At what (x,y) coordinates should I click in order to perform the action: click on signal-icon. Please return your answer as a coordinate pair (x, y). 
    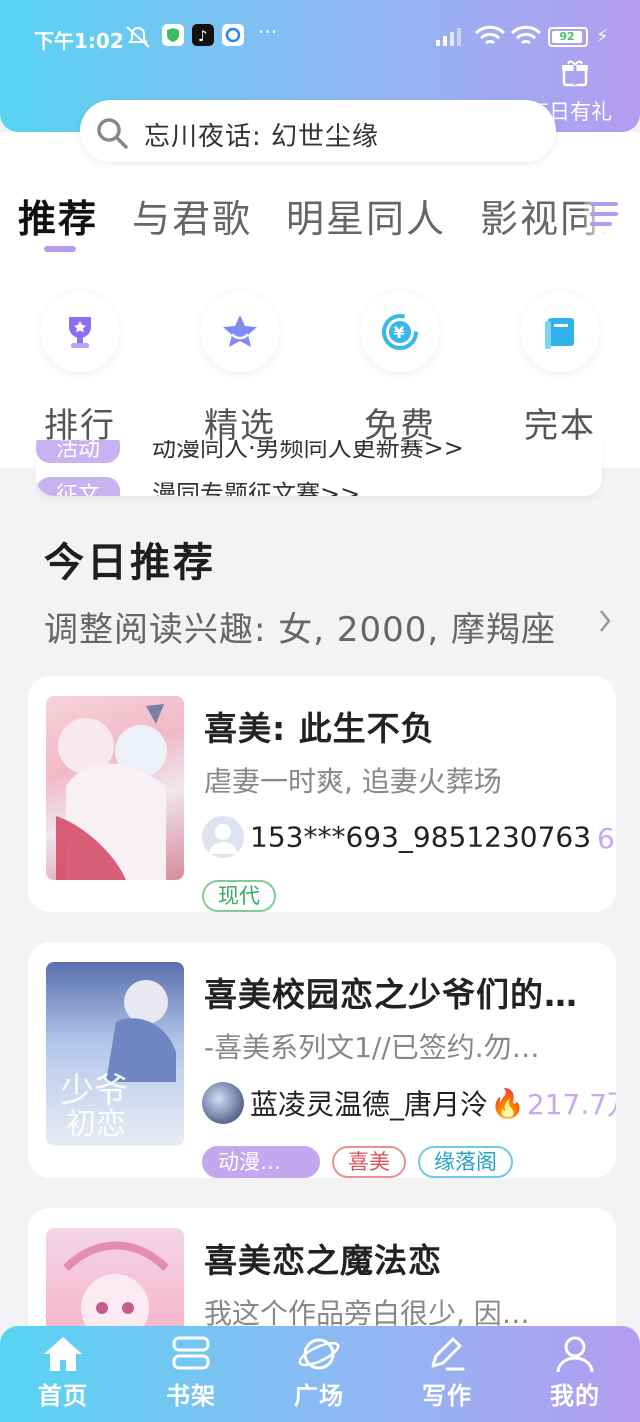
    Looking at the image, I should click on (450, 38).